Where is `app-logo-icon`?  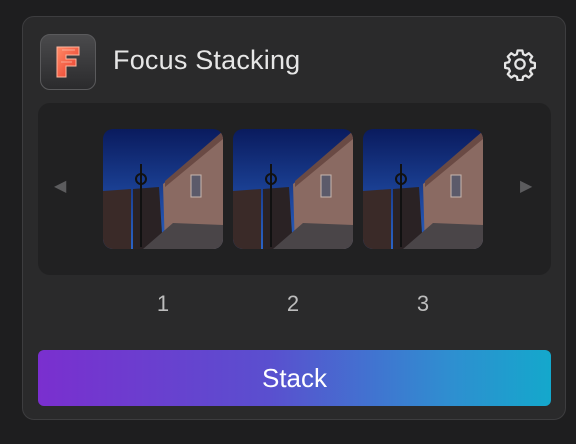 app-logo-icon is located at coordinates (68, 62).